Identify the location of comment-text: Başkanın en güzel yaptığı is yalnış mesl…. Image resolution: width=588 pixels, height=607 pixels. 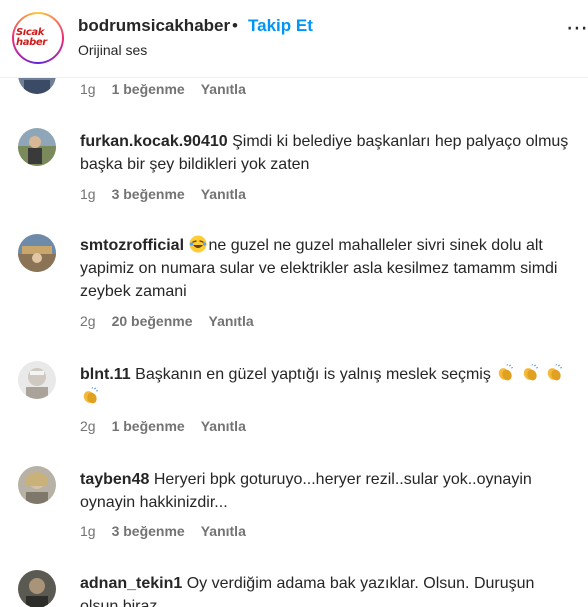
(313, 374).